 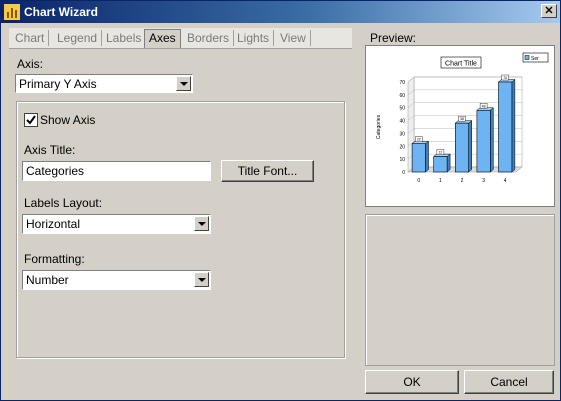 I want to click on data-label: 22, so click(x=419, y=140).